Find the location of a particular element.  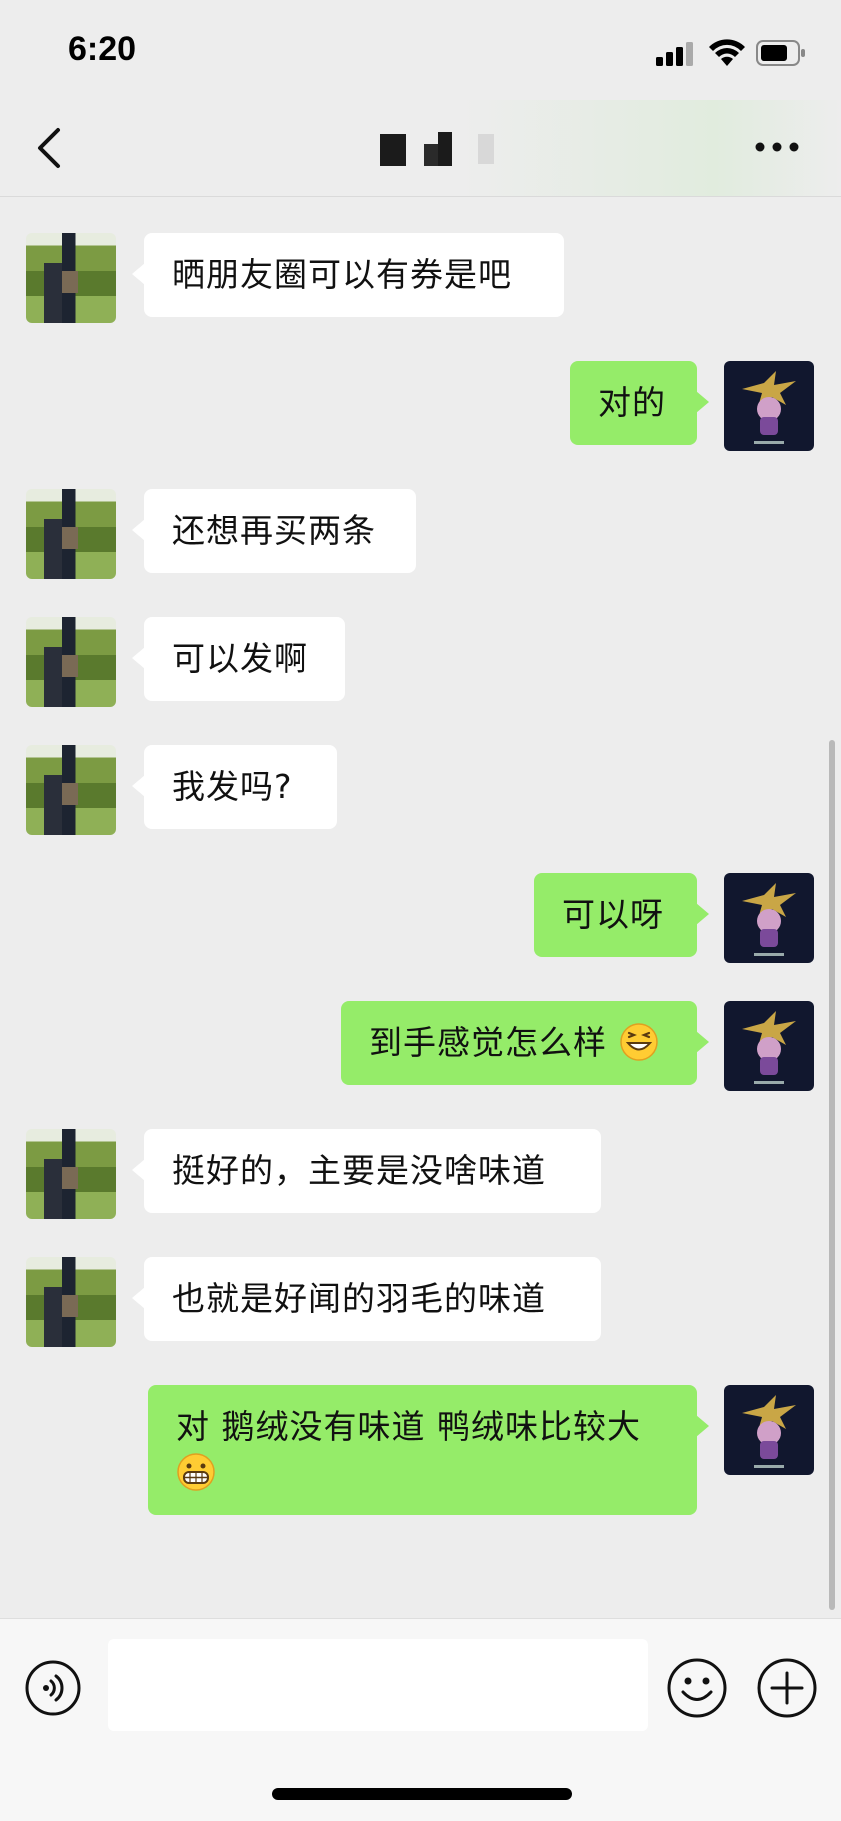

emoji-icon is located at coordinates (697, 1688).